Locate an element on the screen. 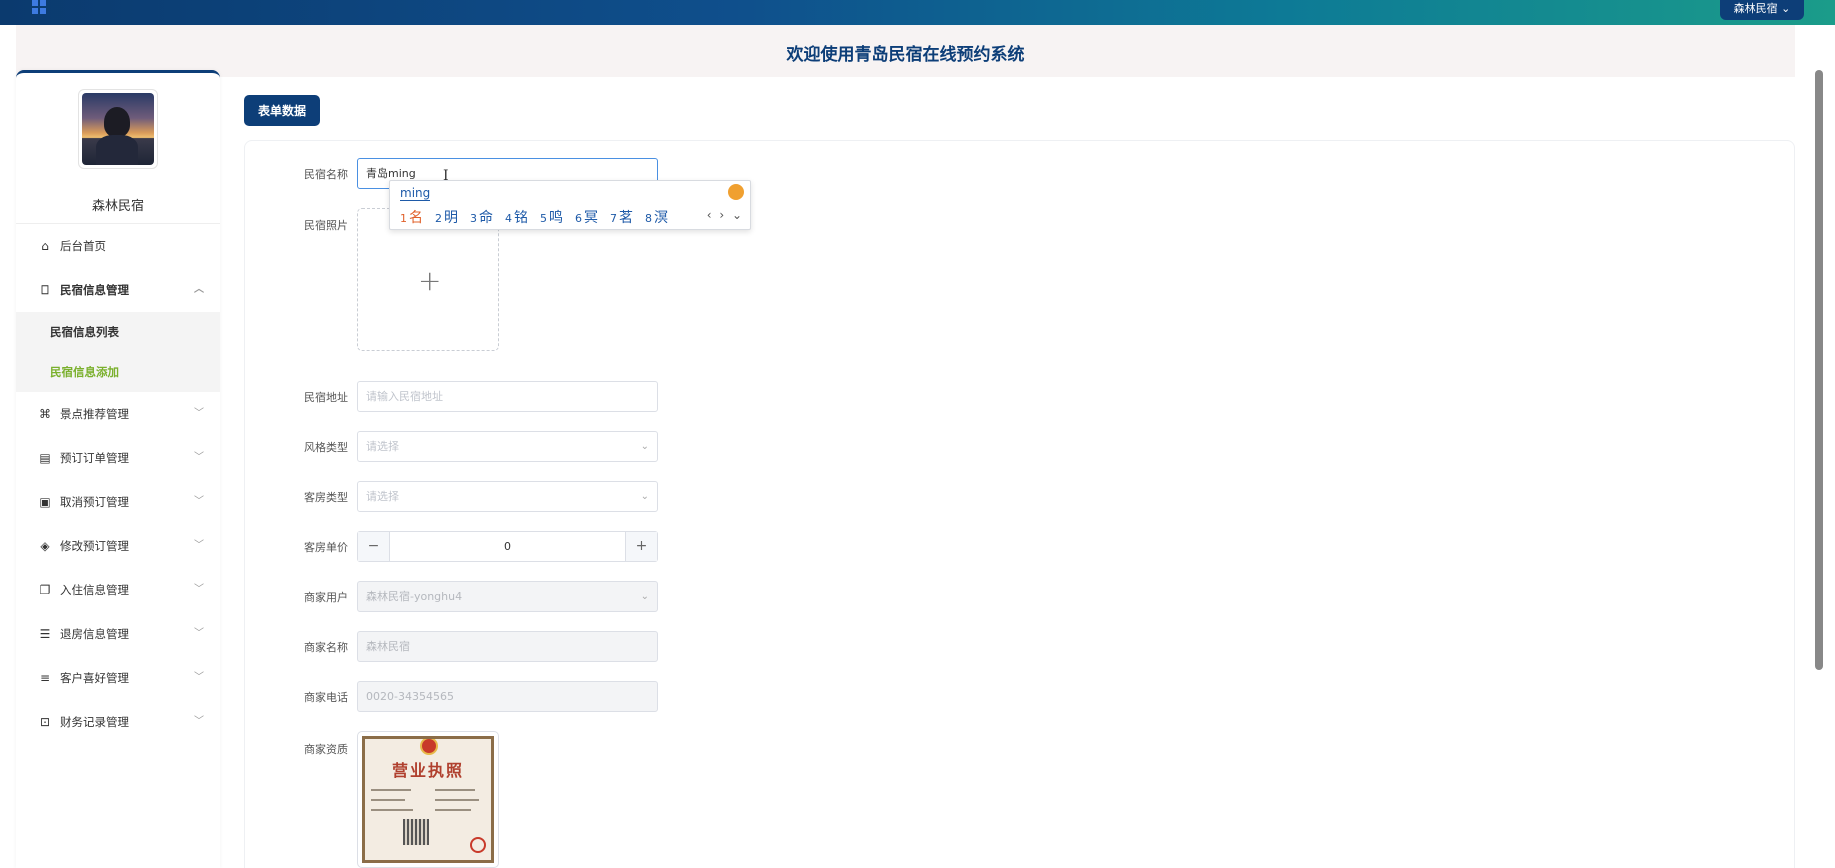 The height and width of the screenshot is (868, 1835). sub-item-homestay-list: 民宿信息列表 is located at coordinates (118, 332).